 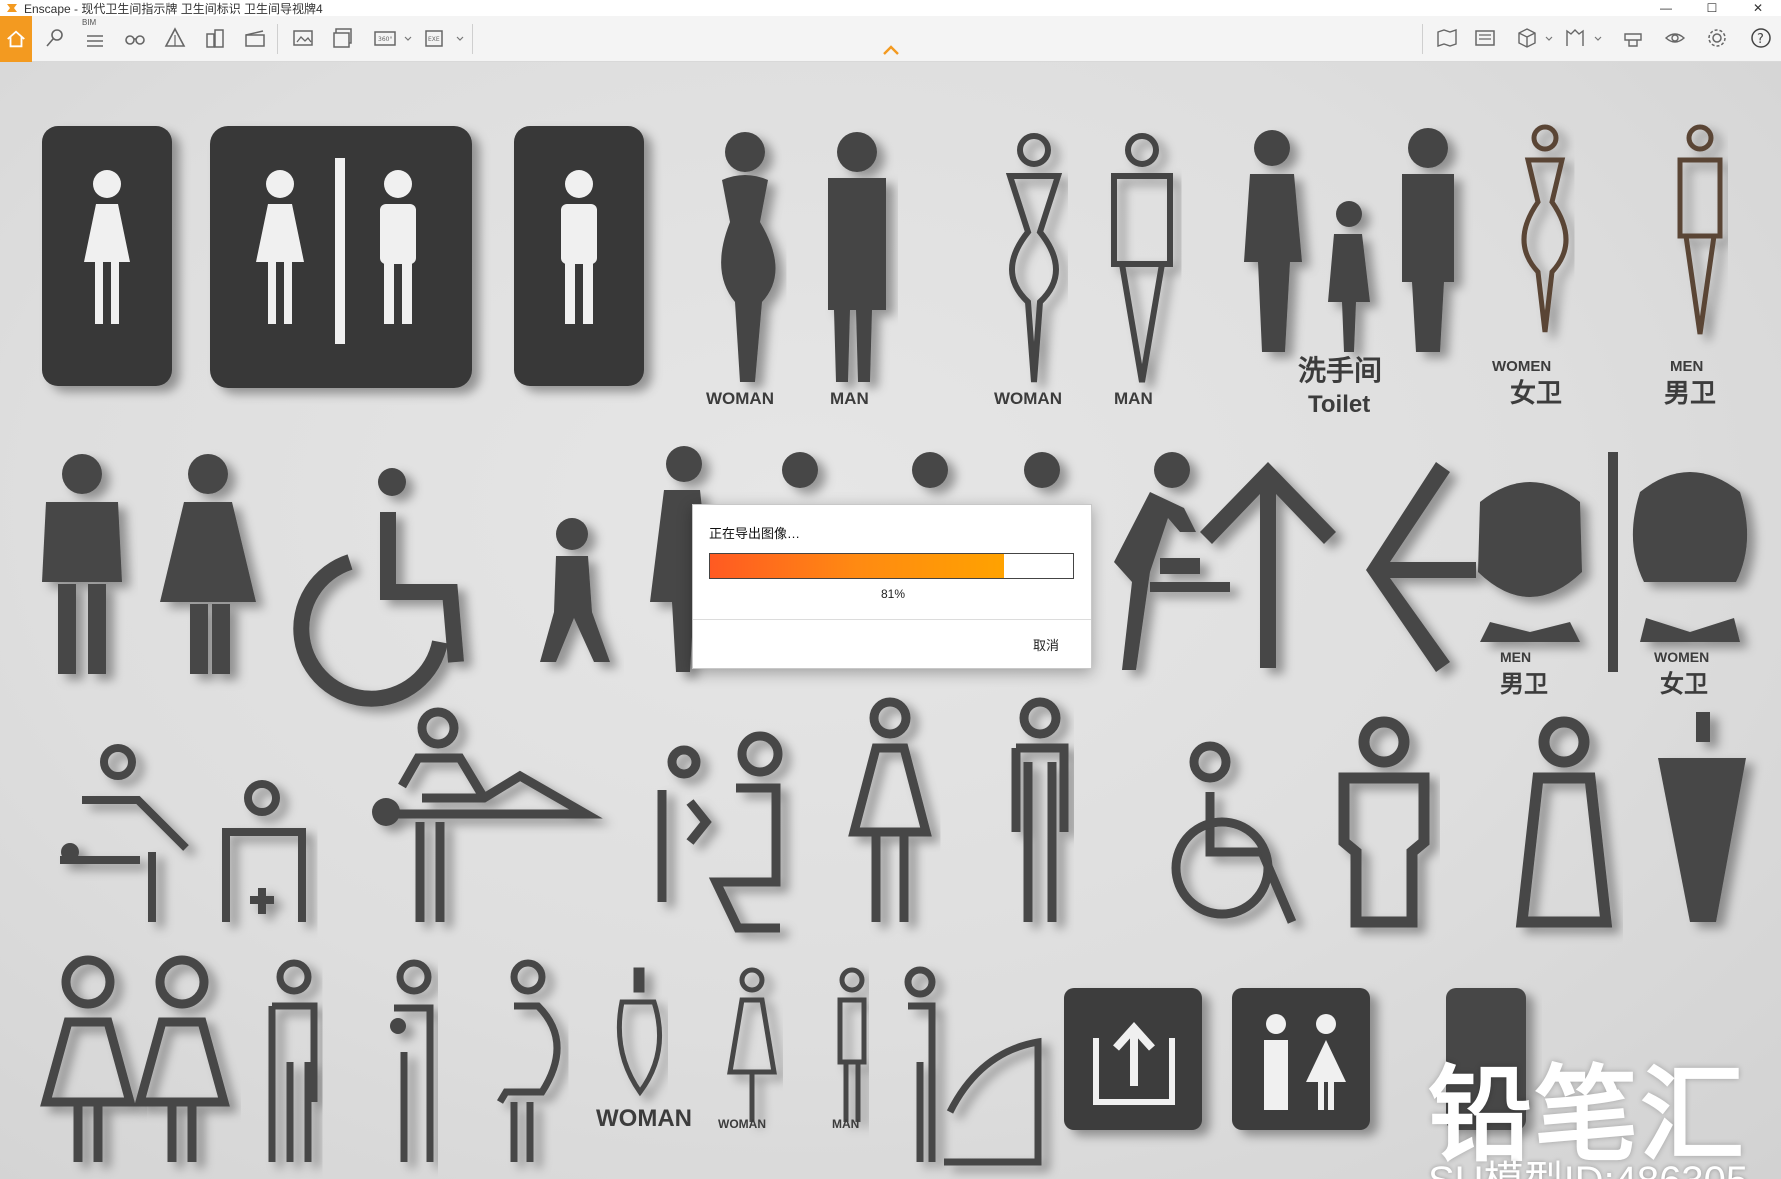 I want to click on render-image-button, so click(x=303, y=38).